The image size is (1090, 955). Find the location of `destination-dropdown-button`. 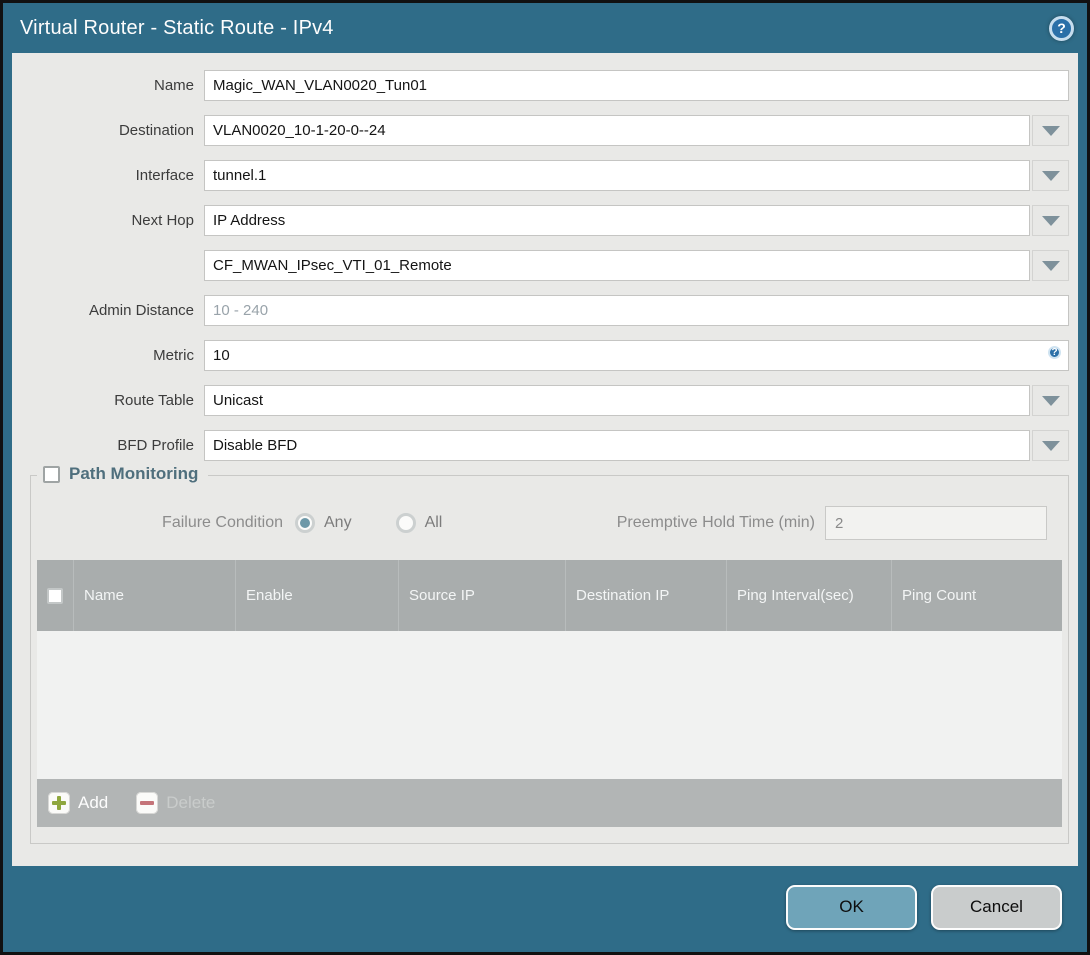

destination-dropdown-button is located at coordinates (1050, 130).